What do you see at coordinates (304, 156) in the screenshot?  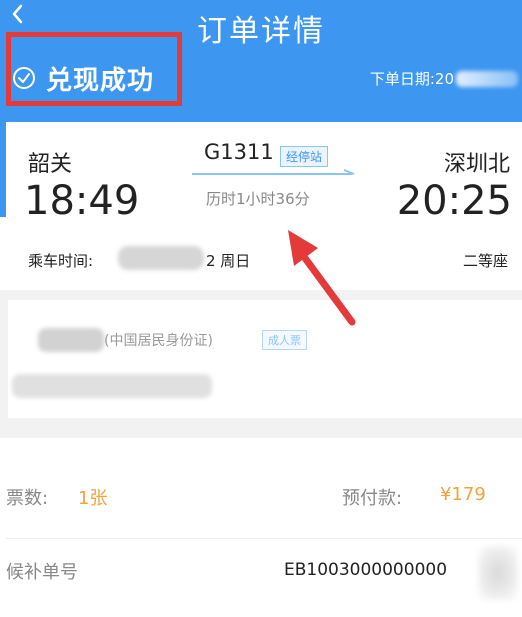 I see `via-stations-badge: 经停站` at bounding box center [304, 156].